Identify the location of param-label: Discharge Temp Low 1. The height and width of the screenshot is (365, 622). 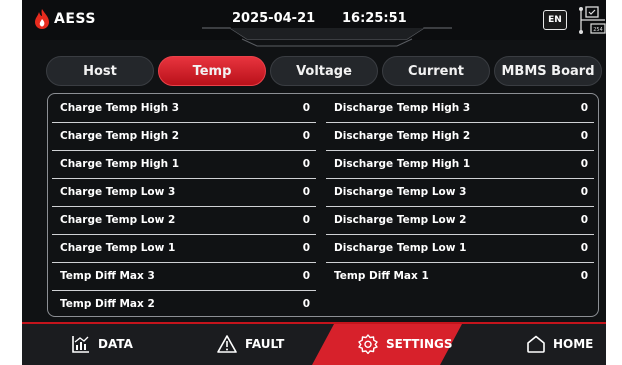
(400, 248).